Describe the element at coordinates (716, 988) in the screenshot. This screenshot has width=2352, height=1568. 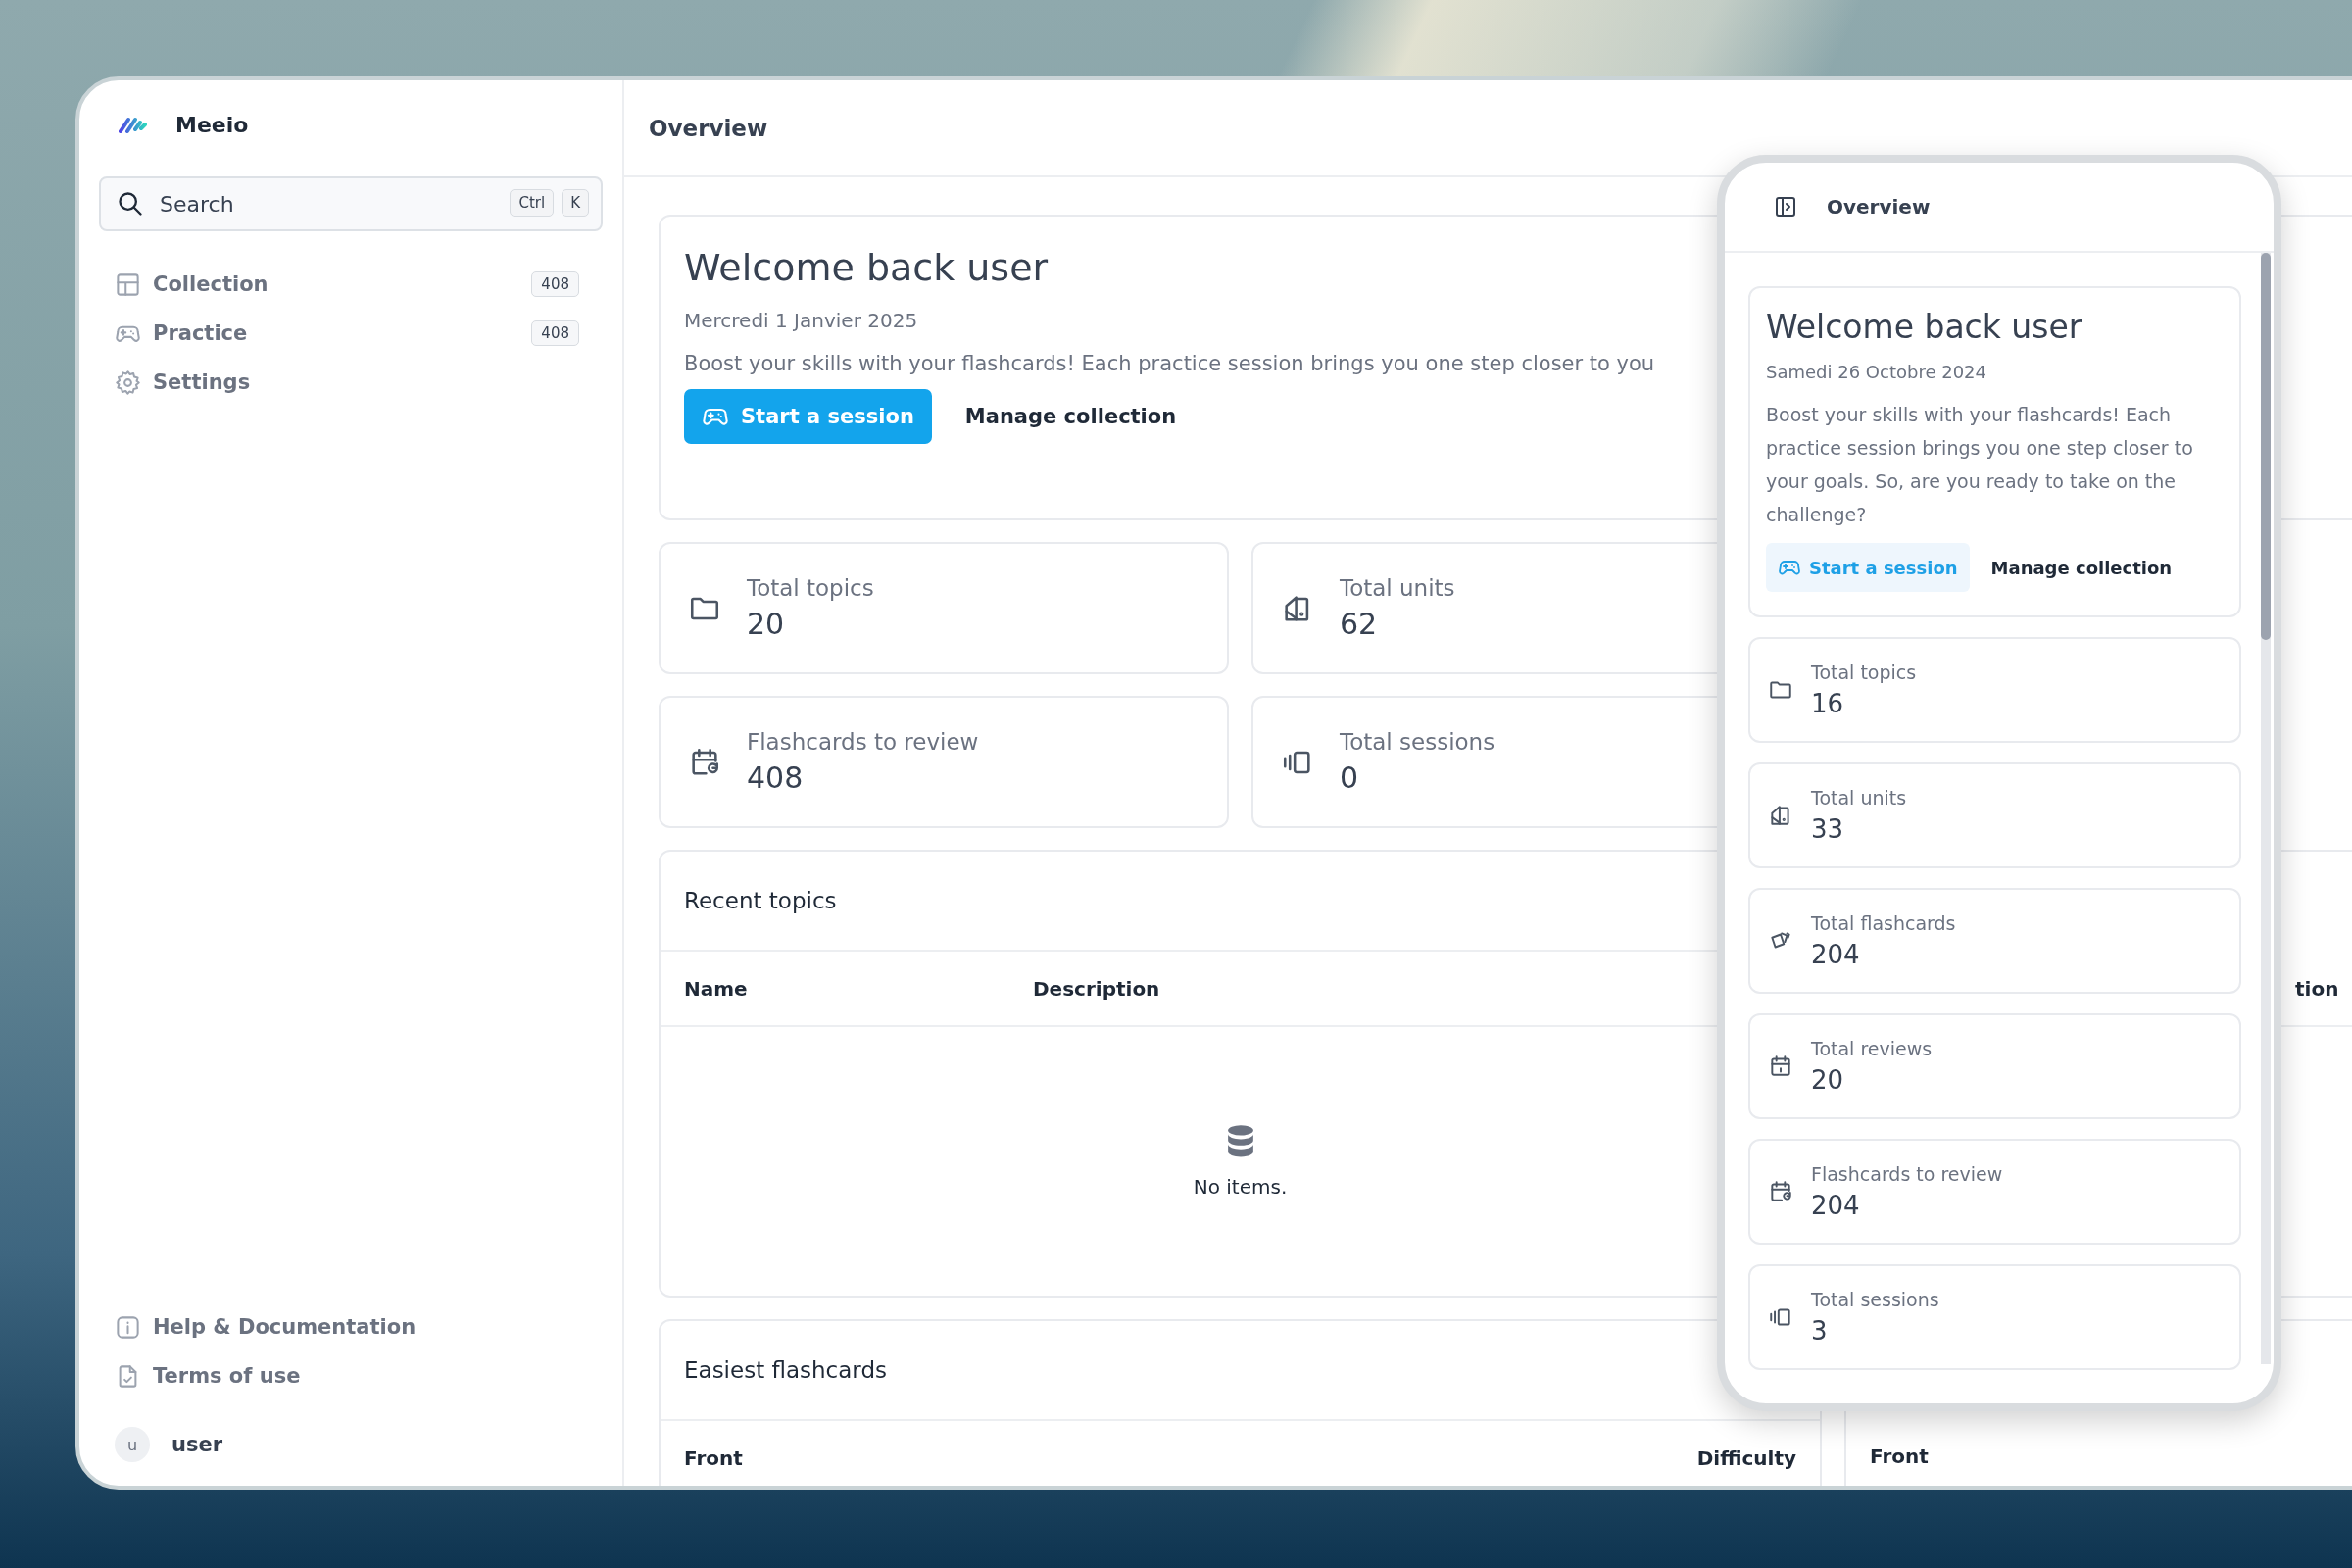
I see `column-header: Name` at that location.